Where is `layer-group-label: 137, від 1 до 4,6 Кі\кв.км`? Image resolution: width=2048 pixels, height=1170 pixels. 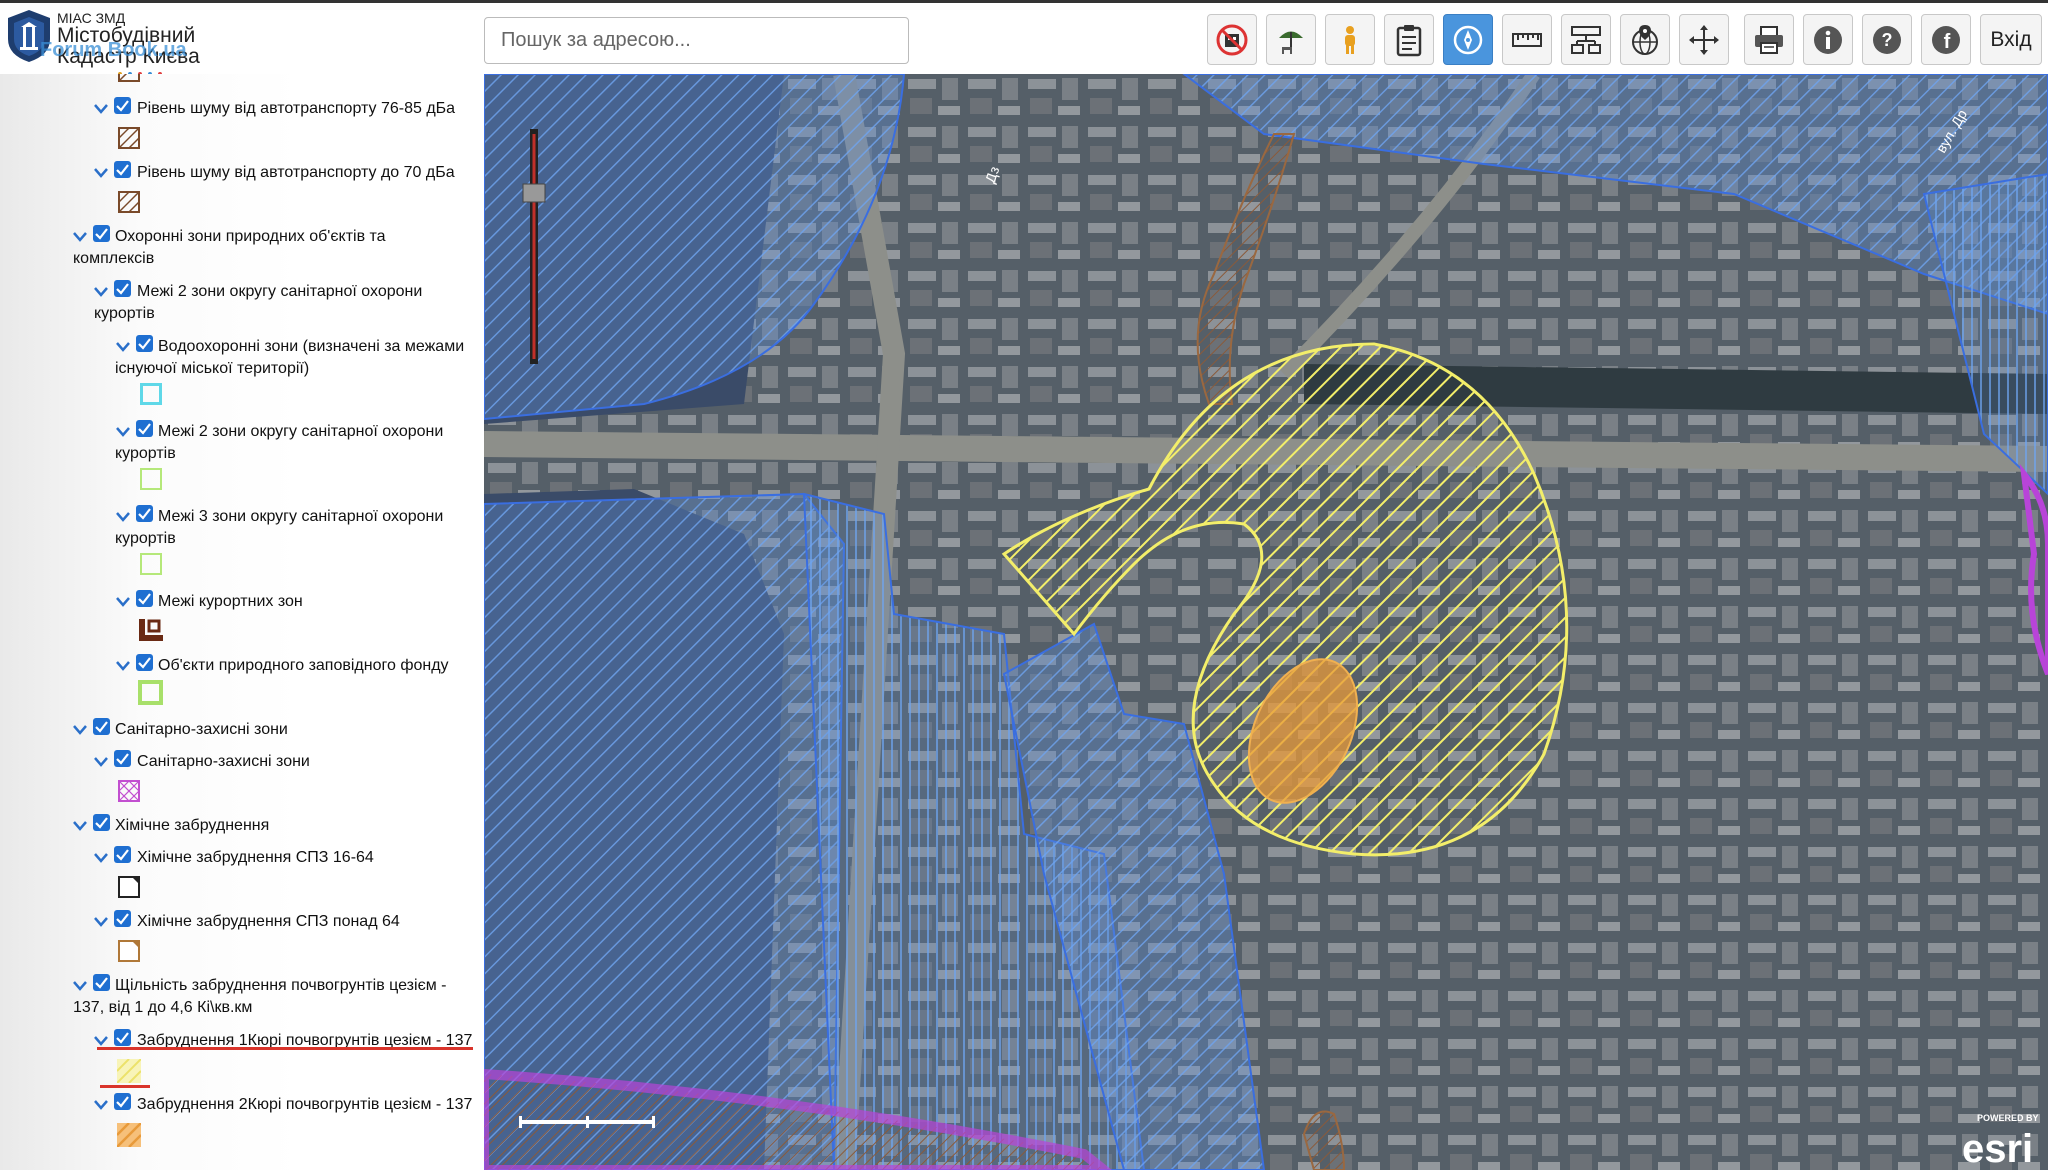 layer-group-label: 137, від 1 до 4,6 Кі\кв.км is located at coordinates (163, 1007).